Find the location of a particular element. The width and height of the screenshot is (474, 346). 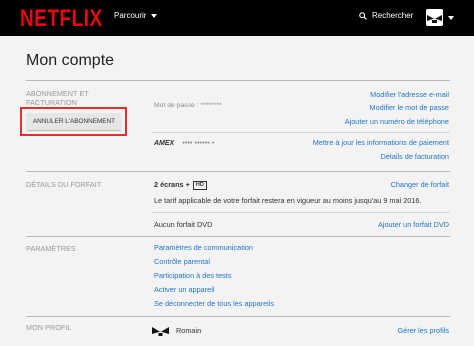

profile-avatar is located at coordinates (434, 17).